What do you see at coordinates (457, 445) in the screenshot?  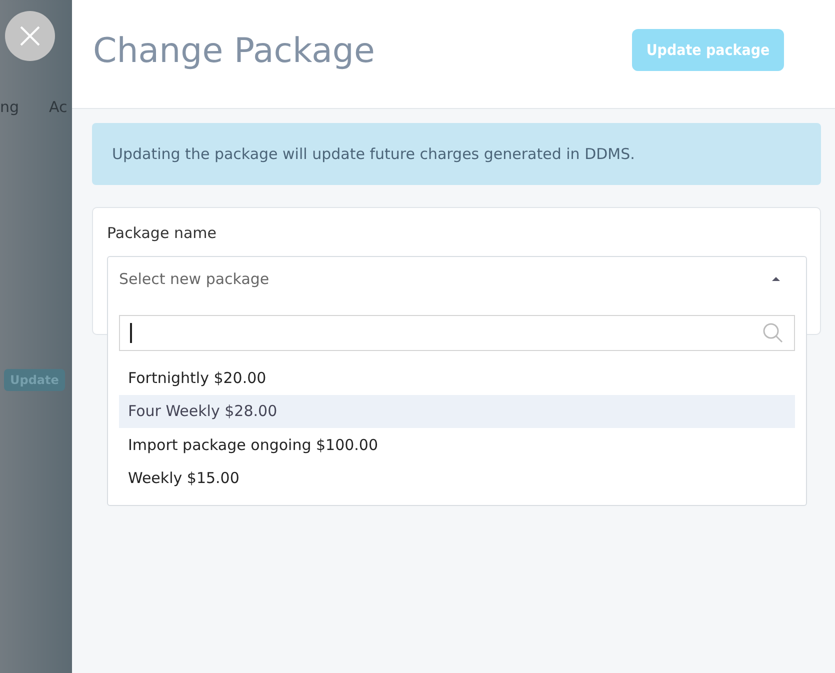 I see `package-option: Import package ongoing $100.00` at bounding box center [457, 445].